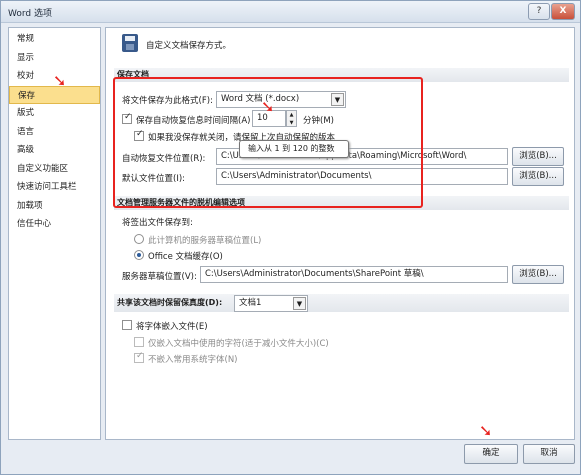 This screenshot has width=581, height=475. What do you see at coordinates (172, 327) in the screenshot?
I see `embed-fonts-label: 将字体嵌入文件(E)` at bounding box center [172, 327].